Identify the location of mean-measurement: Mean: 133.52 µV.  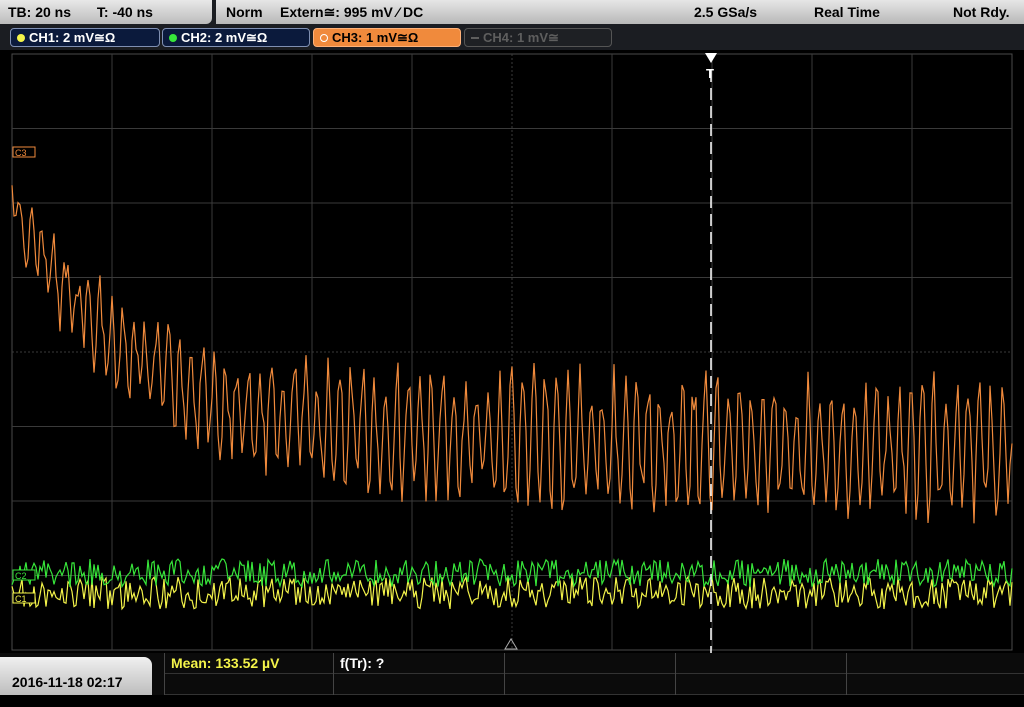
(249, 663).